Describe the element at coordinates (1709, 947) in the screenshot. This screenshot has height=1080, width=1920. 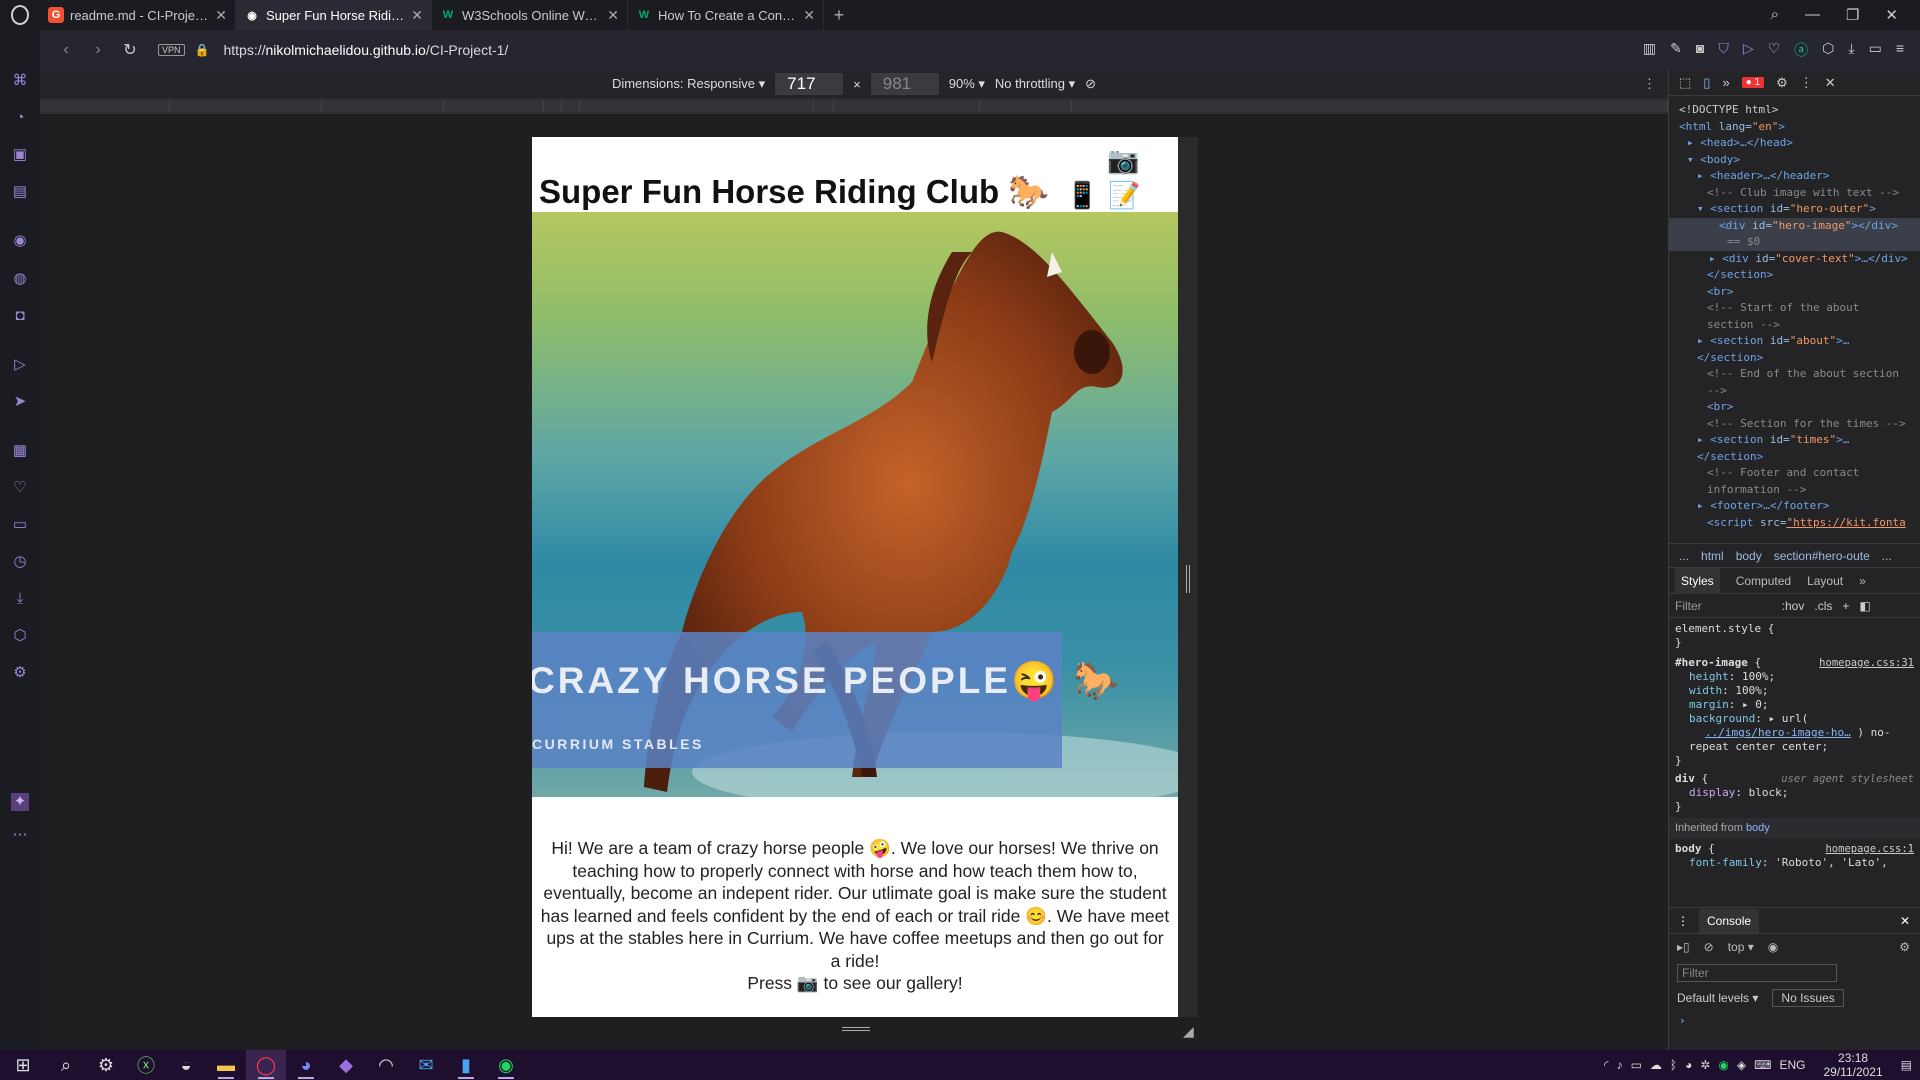
I see `clear-console-icon: ⊘` at that location.